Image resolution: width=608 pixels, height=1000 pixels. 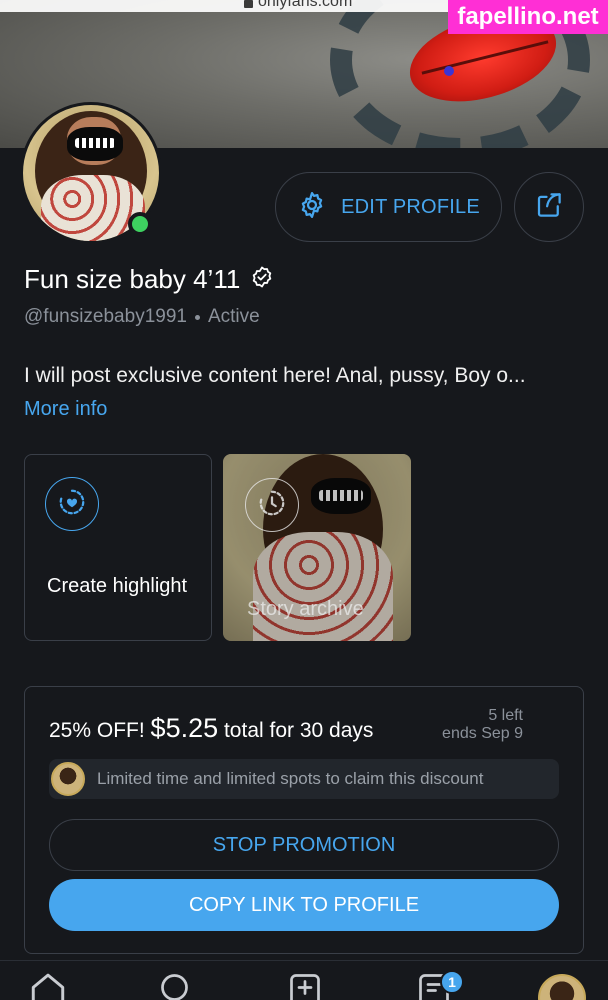 What do you see at coordinates (304, 845) in the screenshot?
I see `stop-promotion-button: STOP PROMOTION` at bounding box center [304, 845].